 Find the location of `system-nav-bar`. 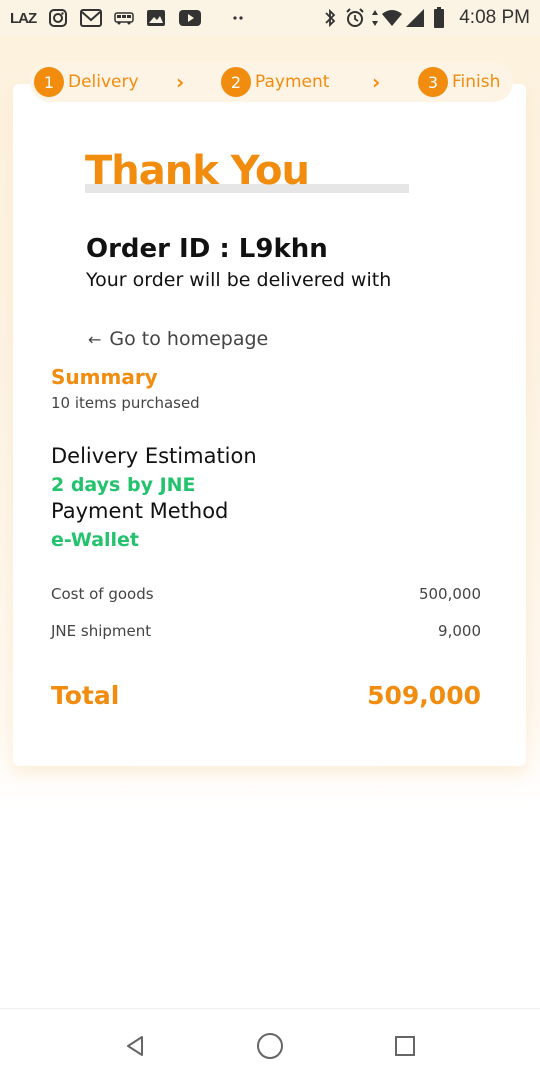

system-nav-bar is located at coordinates (270, 1044).